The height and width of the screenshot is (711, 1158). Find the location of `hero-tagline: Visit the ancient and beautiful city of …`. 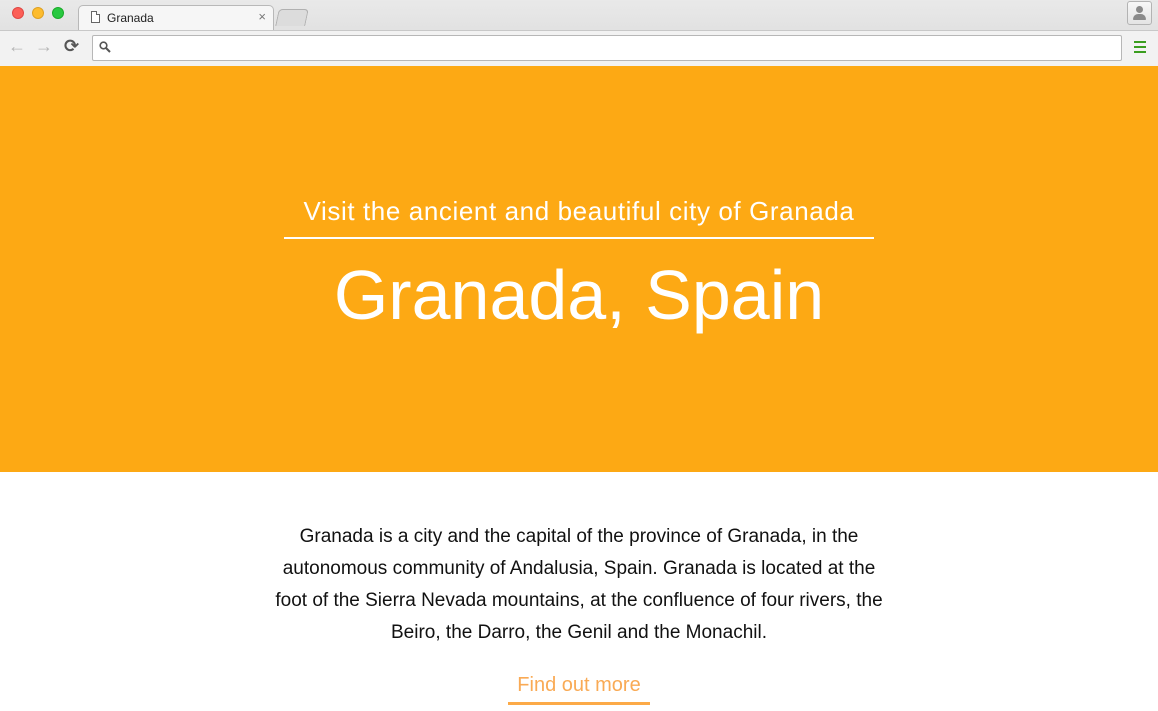

hero-tagline: Visit the ancient and beautiful city of … is located at coordinates (579, 211).